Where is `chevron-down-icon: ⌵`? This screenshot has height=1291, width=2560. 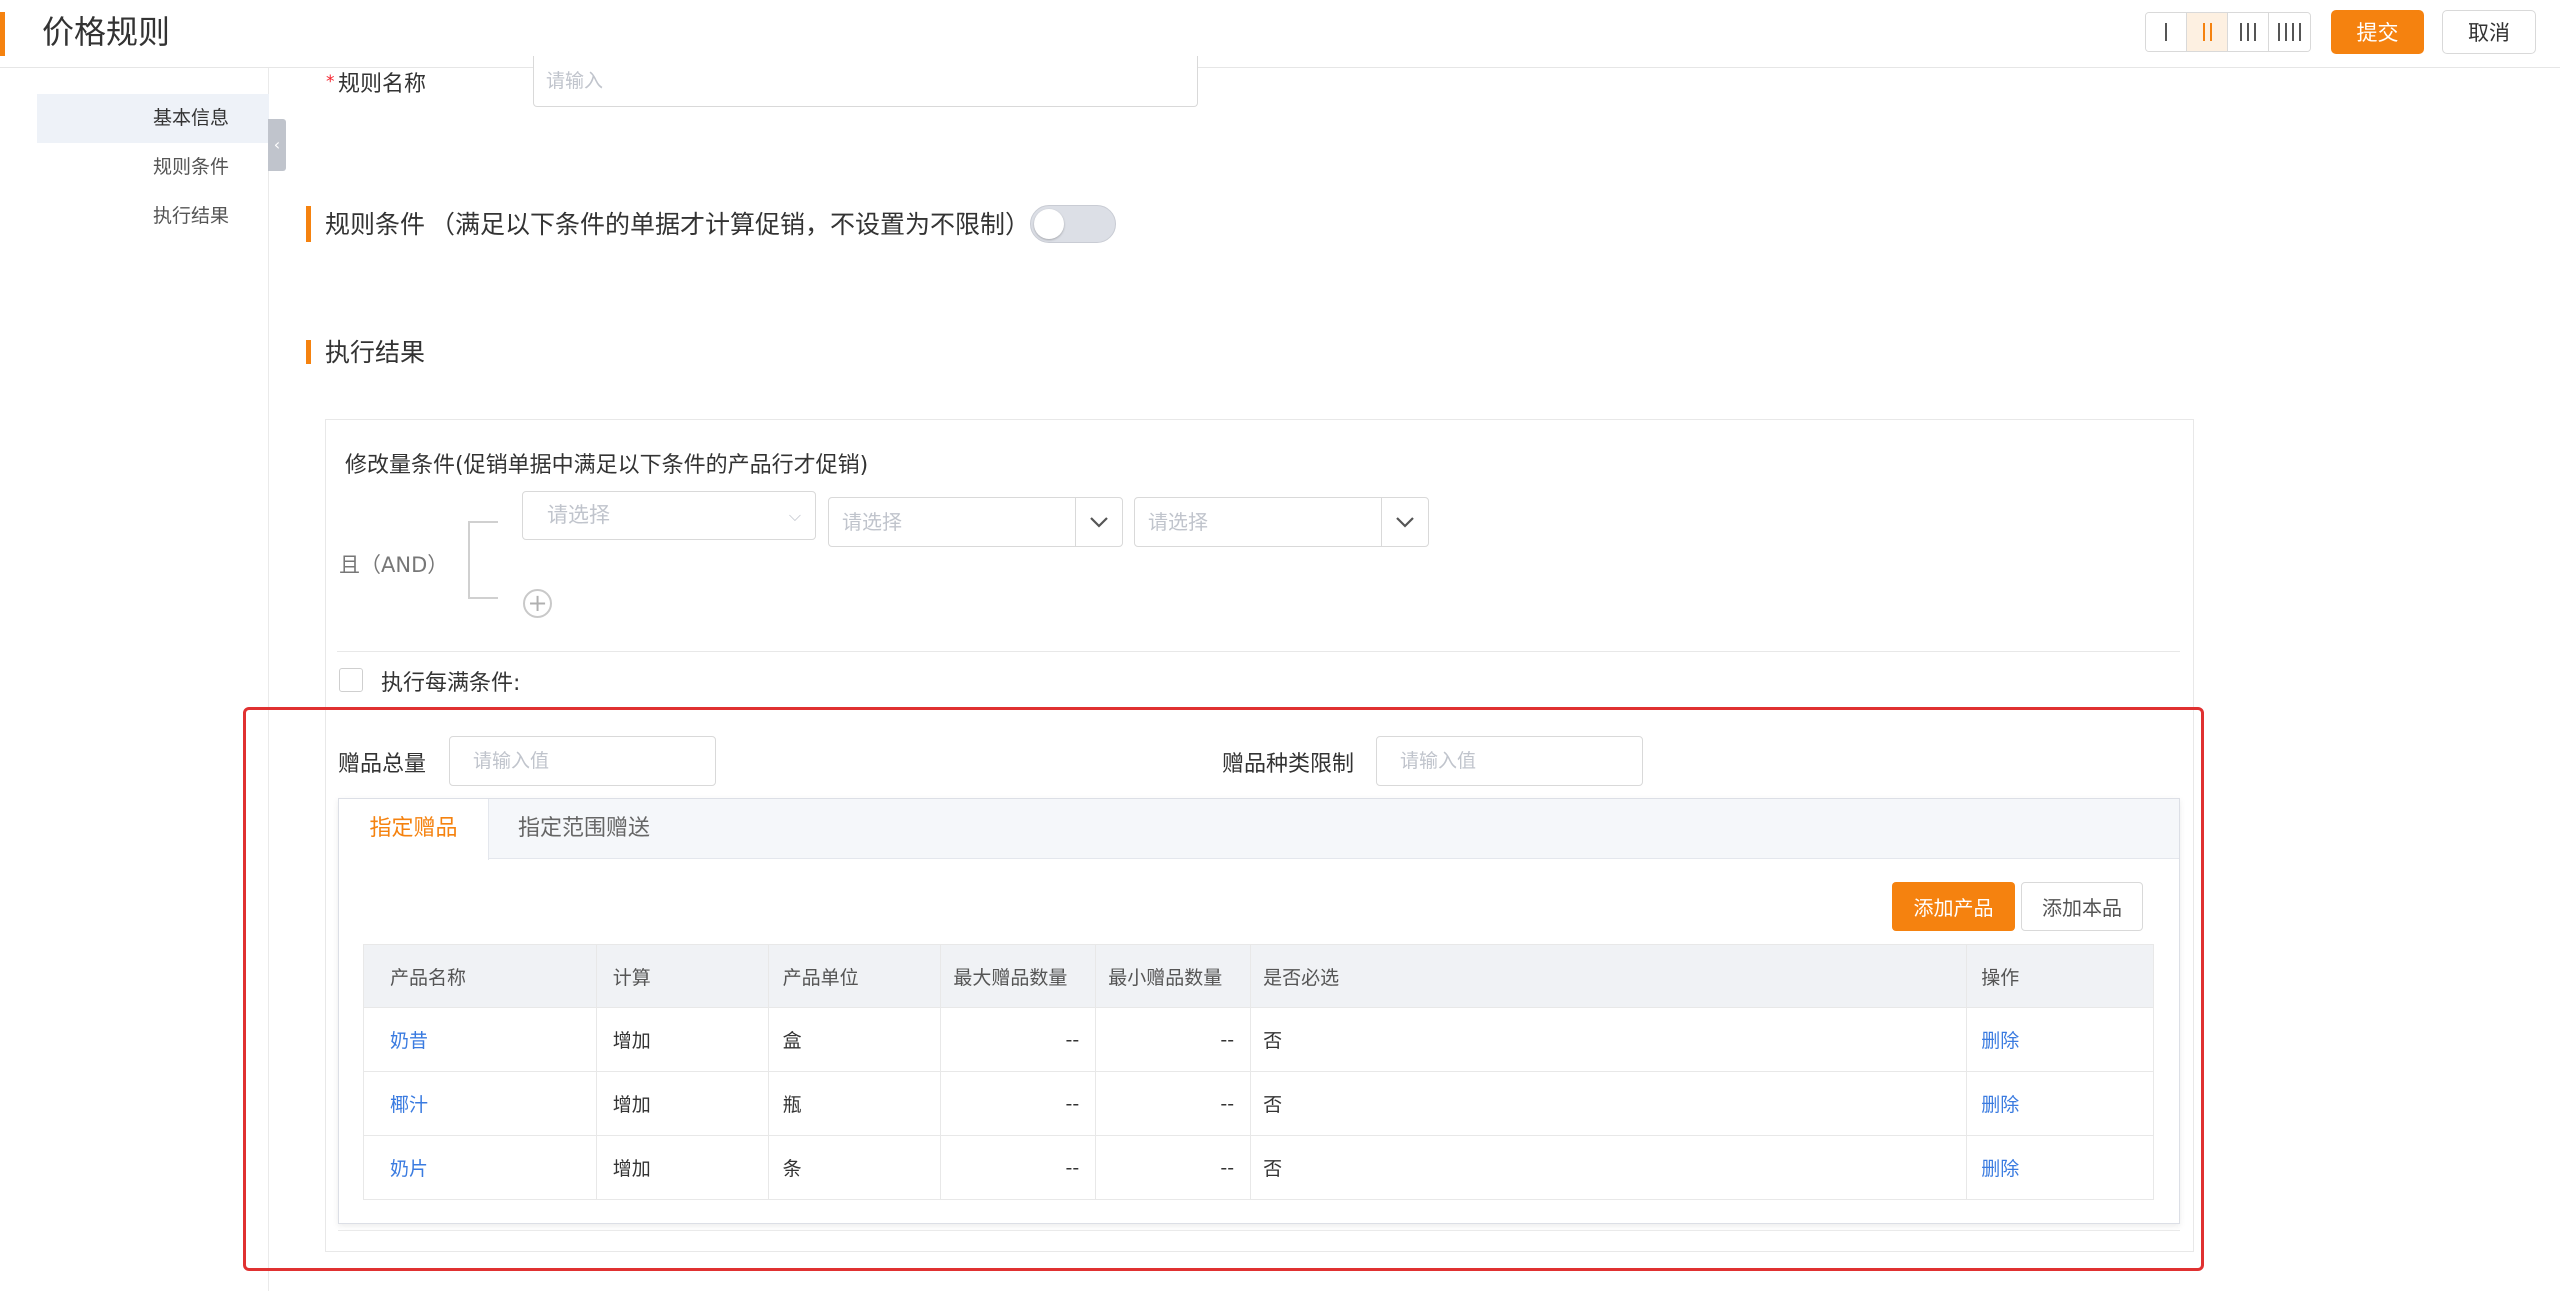
chevron-down-icon: ⌵ is located at coordinates (794, 515).